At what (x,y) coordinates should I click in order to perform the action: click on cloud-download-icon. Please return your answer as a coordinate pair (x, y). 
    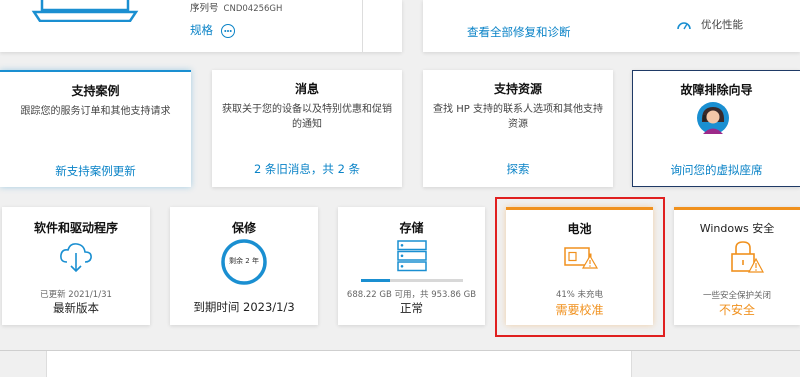
    Looking at the image, I should click on (76, 259).